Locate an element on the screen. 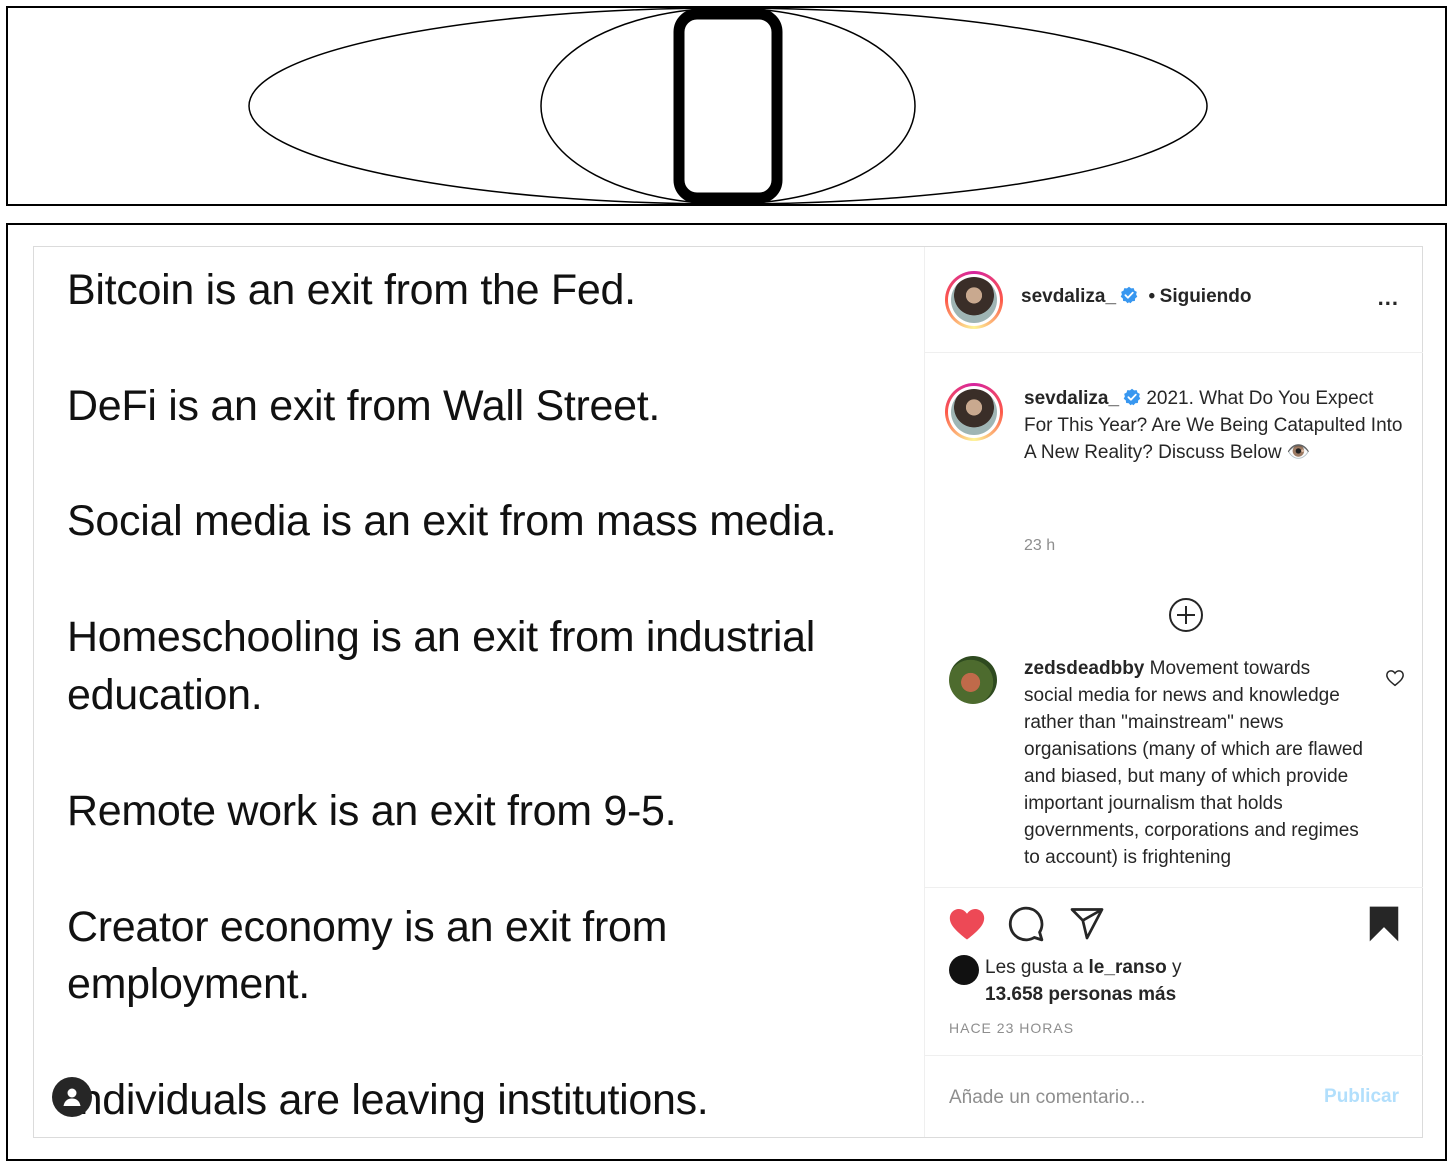 Image resolution: width=1456 pixels, height=1168 pixels. add-comment-bar: Publicar is located at coordinates (1174, 1096).